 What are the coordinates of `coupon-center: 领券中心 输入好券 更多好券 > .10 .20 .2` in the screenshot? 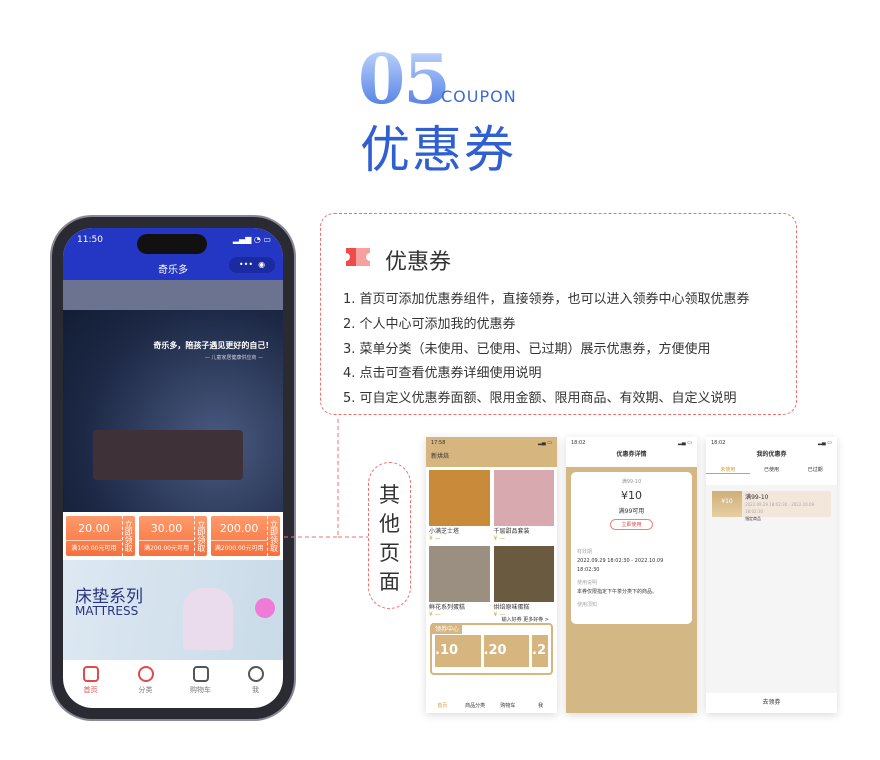 It's located at (491, 646).